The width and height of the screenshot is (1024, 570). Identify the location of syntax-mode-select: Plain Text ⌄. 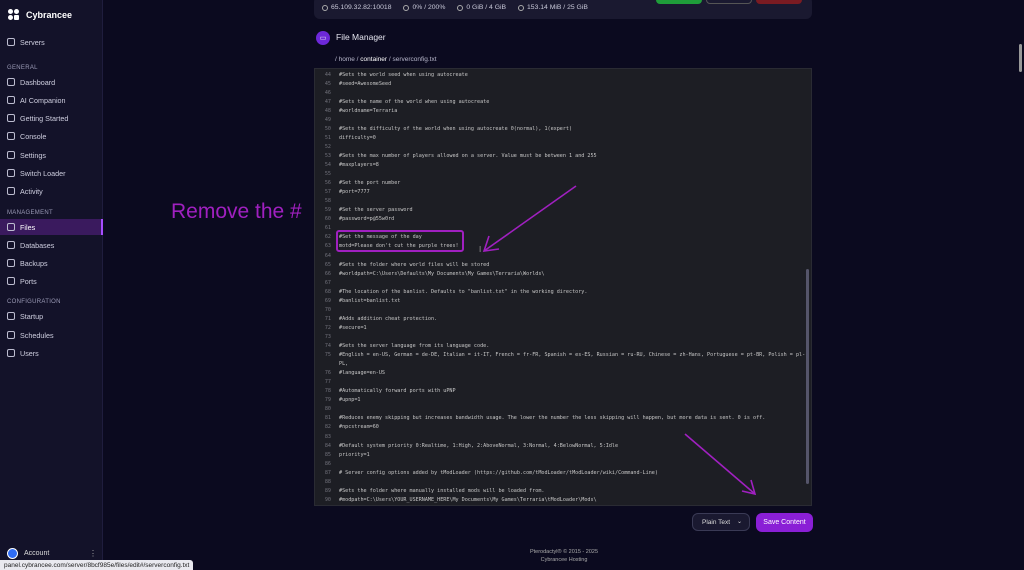
(721, 522).